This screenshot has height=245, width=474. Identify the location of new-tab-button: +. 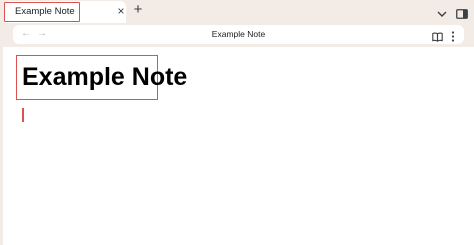
(138, 9).